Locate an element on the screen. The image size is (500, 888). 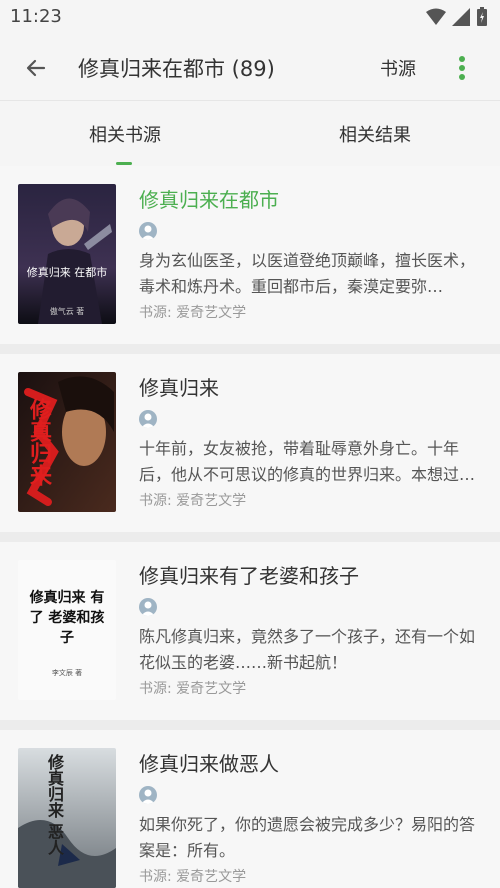
book-title: 修真归来在都市 is located at coordinates (209, 198).